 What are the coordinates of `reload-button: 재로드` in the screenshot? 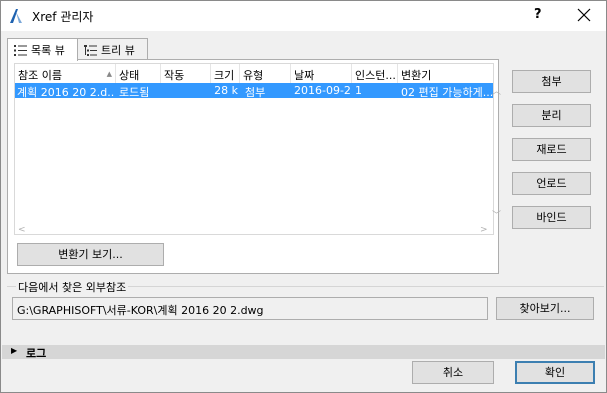 It's located at (551, 149).